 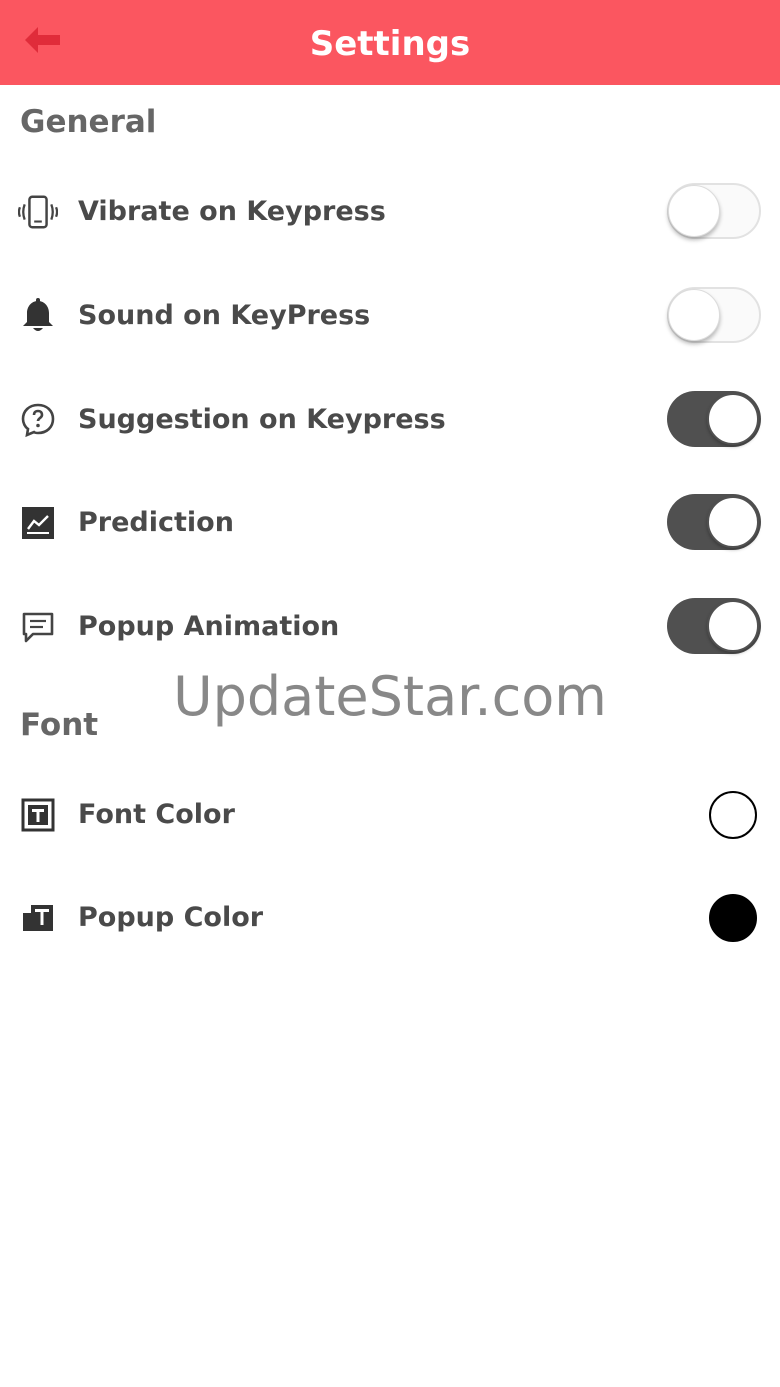 I want to click on page-title: Settings, so click(x=390, y=44).